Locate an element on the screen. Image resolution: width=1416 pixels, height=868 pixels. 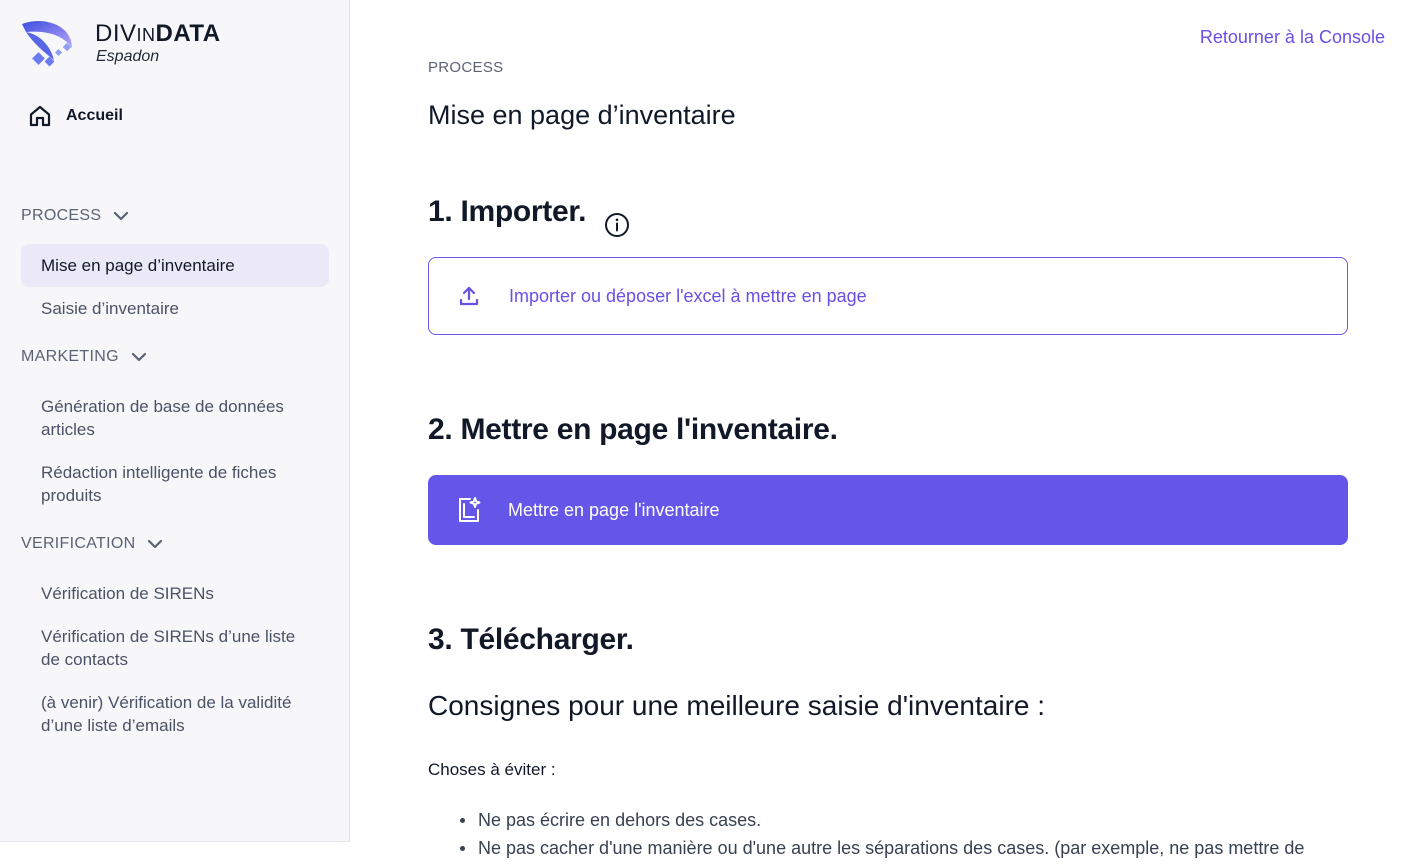
sidebar-item-label: Mise en page d’inventaire is located at coordinates (138, 265).